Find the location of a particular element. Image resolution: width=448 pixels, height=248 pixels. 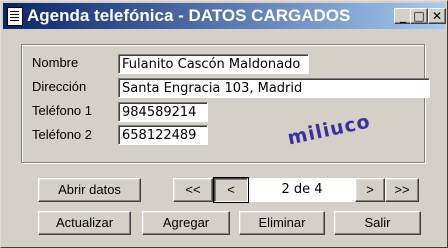

telefono1-label: Teléfono 1 is located at coordinates (62, 110).